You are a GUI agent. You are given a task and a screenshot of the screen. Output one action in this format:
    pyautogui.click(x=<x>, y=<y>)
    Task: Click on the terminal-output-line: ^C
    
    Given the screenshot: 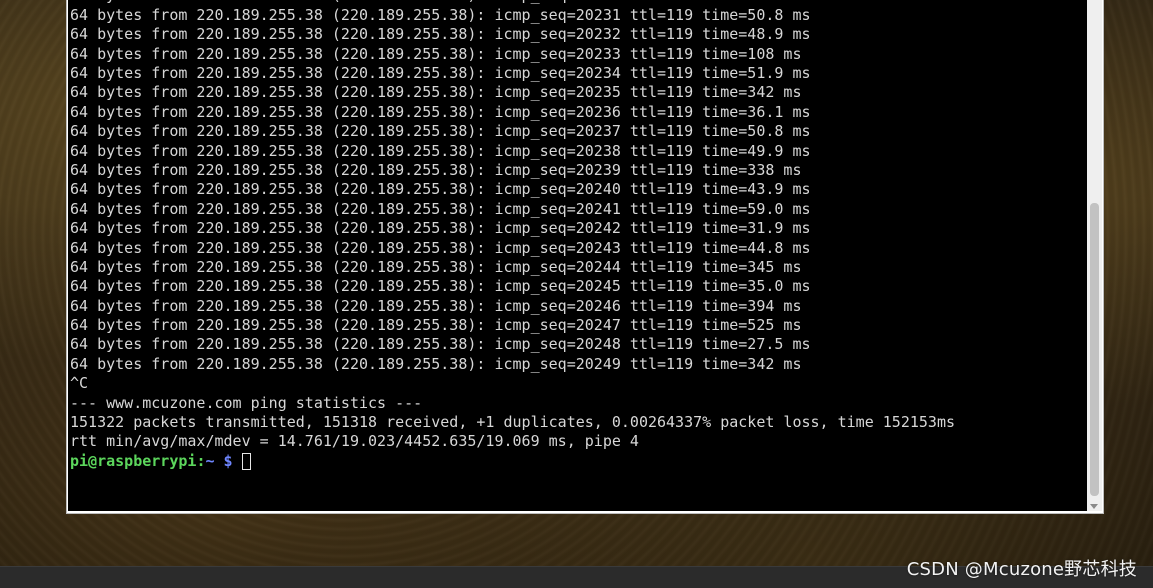 What is the action you would take?
    pyautogui.click(x=79, y=383)
    